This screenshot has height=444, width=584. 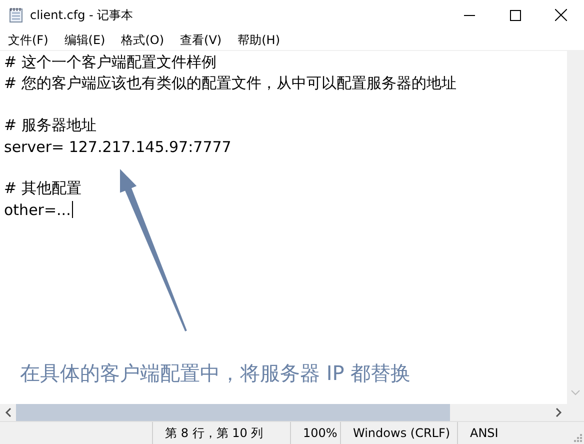 What do you see at coordinates (82, 15) in the screenshot?
I see `window-title: client.cfg - 记事本` at bounding box center [82, 15].